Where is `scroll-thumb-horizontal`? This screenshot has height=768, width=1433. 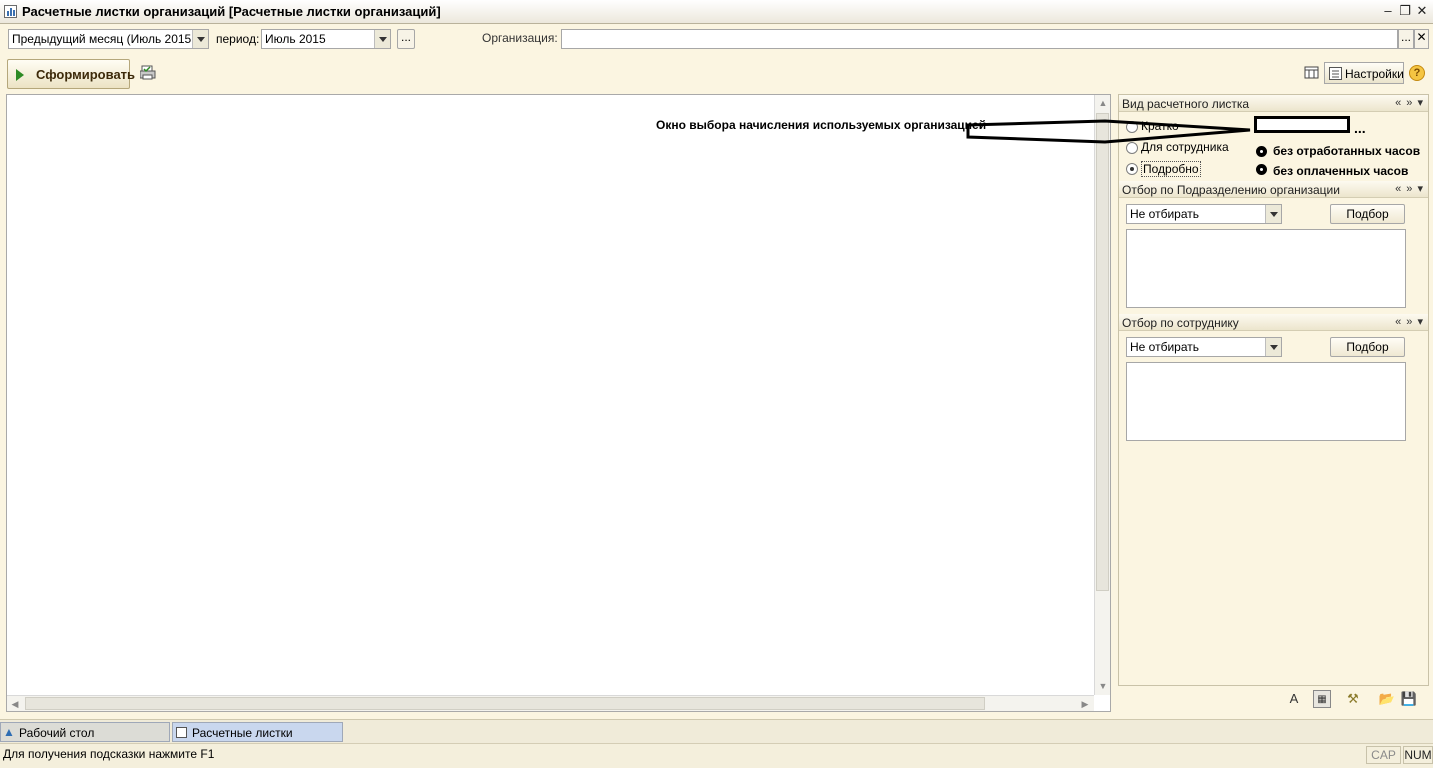
scroll-thumb-horizontal is located at coordinates (505, 703).